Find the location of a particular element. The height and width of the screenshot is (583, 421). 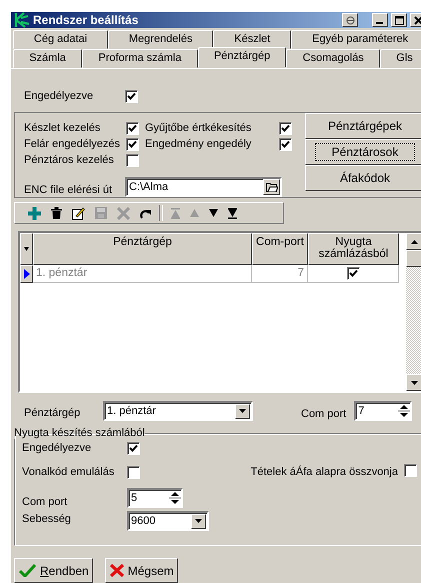

check-icon is located at coordinates (27, 570).